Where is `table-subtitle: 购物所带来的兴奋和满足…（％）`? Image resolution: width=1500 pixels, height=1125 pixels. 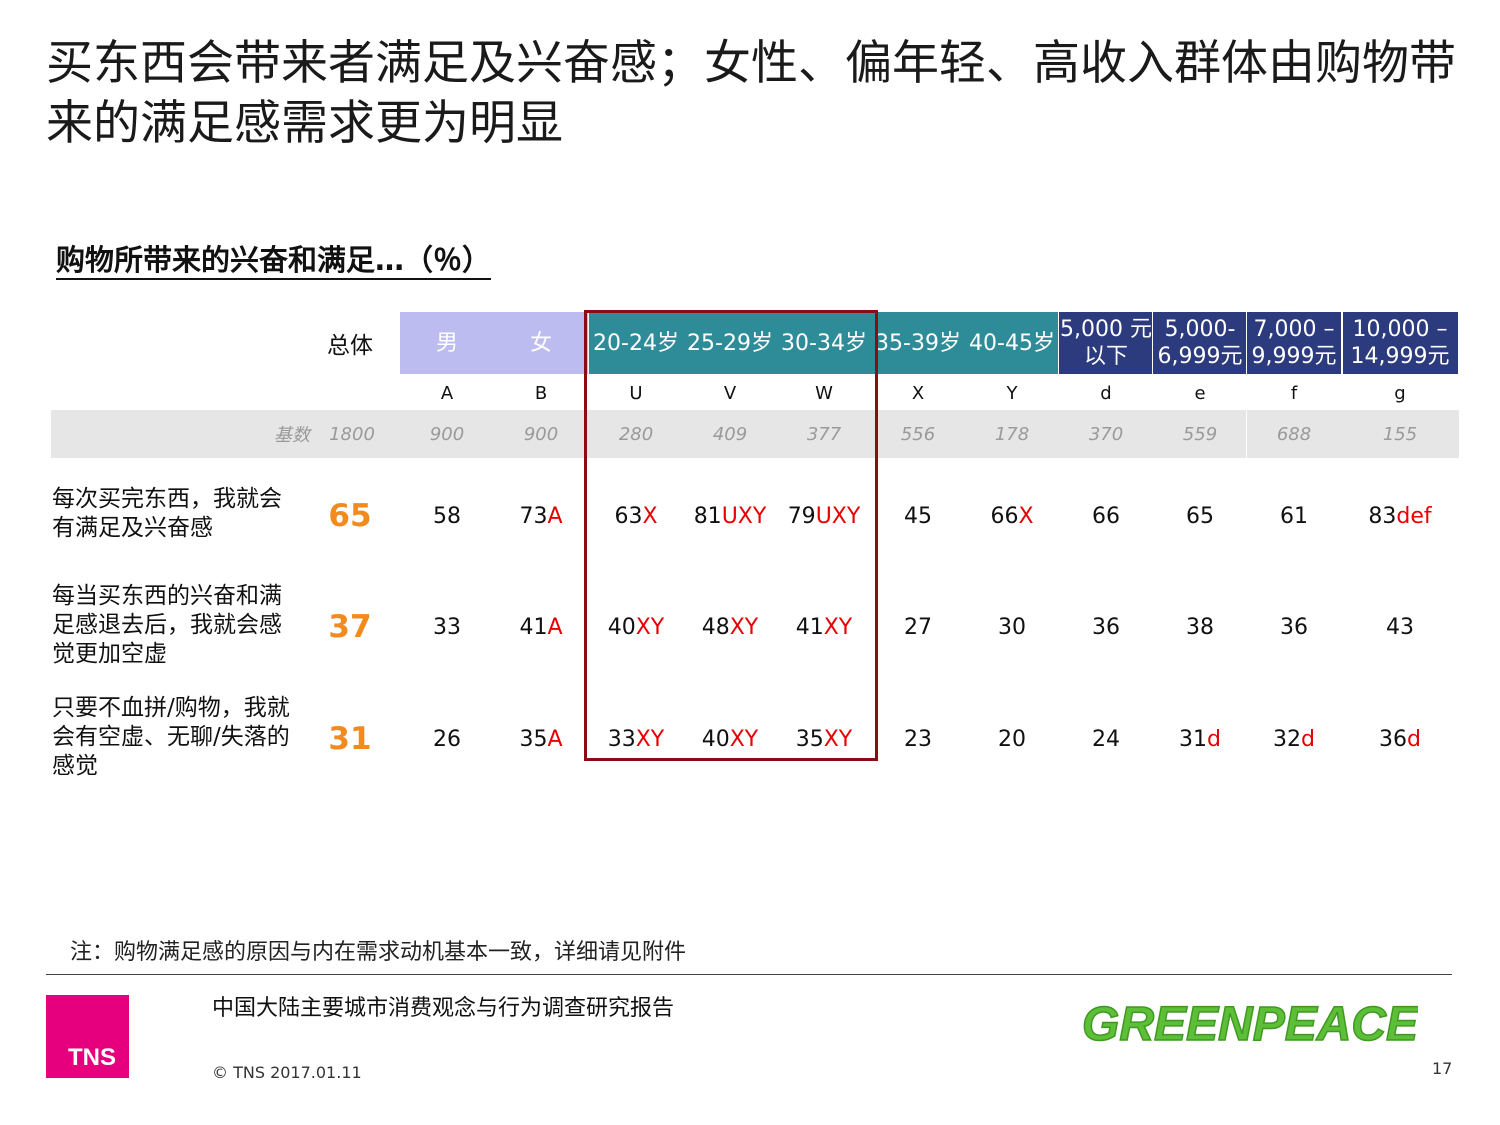 table-subtitle: 购物所带来的兴奋和满足…（％） is located at coordinates (274, 261).